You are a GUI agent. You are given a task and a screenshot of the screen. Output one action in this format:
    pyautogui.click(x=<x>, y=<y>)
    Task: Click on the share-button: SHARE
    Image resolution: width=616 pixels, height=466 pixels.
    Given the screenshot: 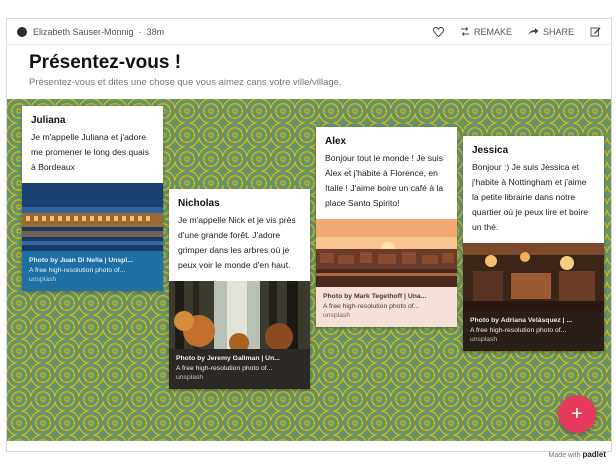 What is the action you would take?
    pyautogui.click(x=551, y=32)
    